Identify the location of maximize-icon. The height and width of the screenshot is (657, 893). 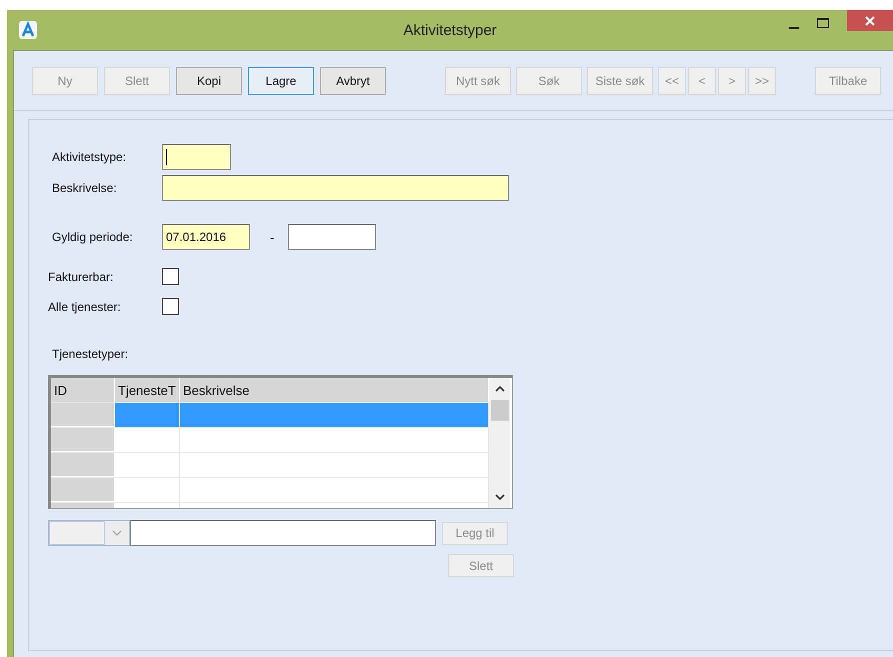
(823, 23).